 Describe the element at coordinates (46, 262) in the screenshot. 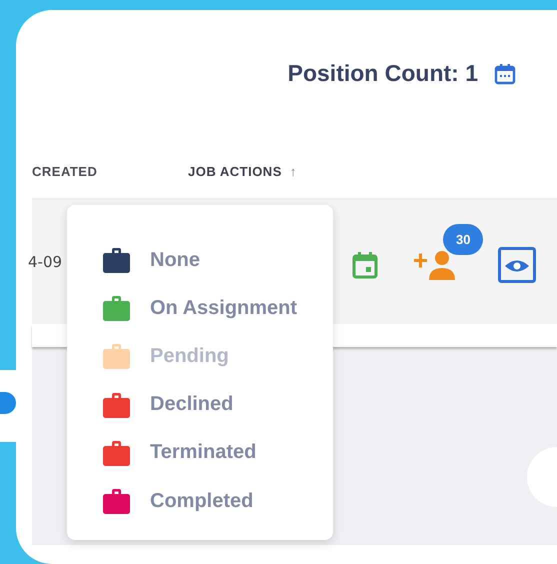

I see `date-cell-text: 4-09` at that location.